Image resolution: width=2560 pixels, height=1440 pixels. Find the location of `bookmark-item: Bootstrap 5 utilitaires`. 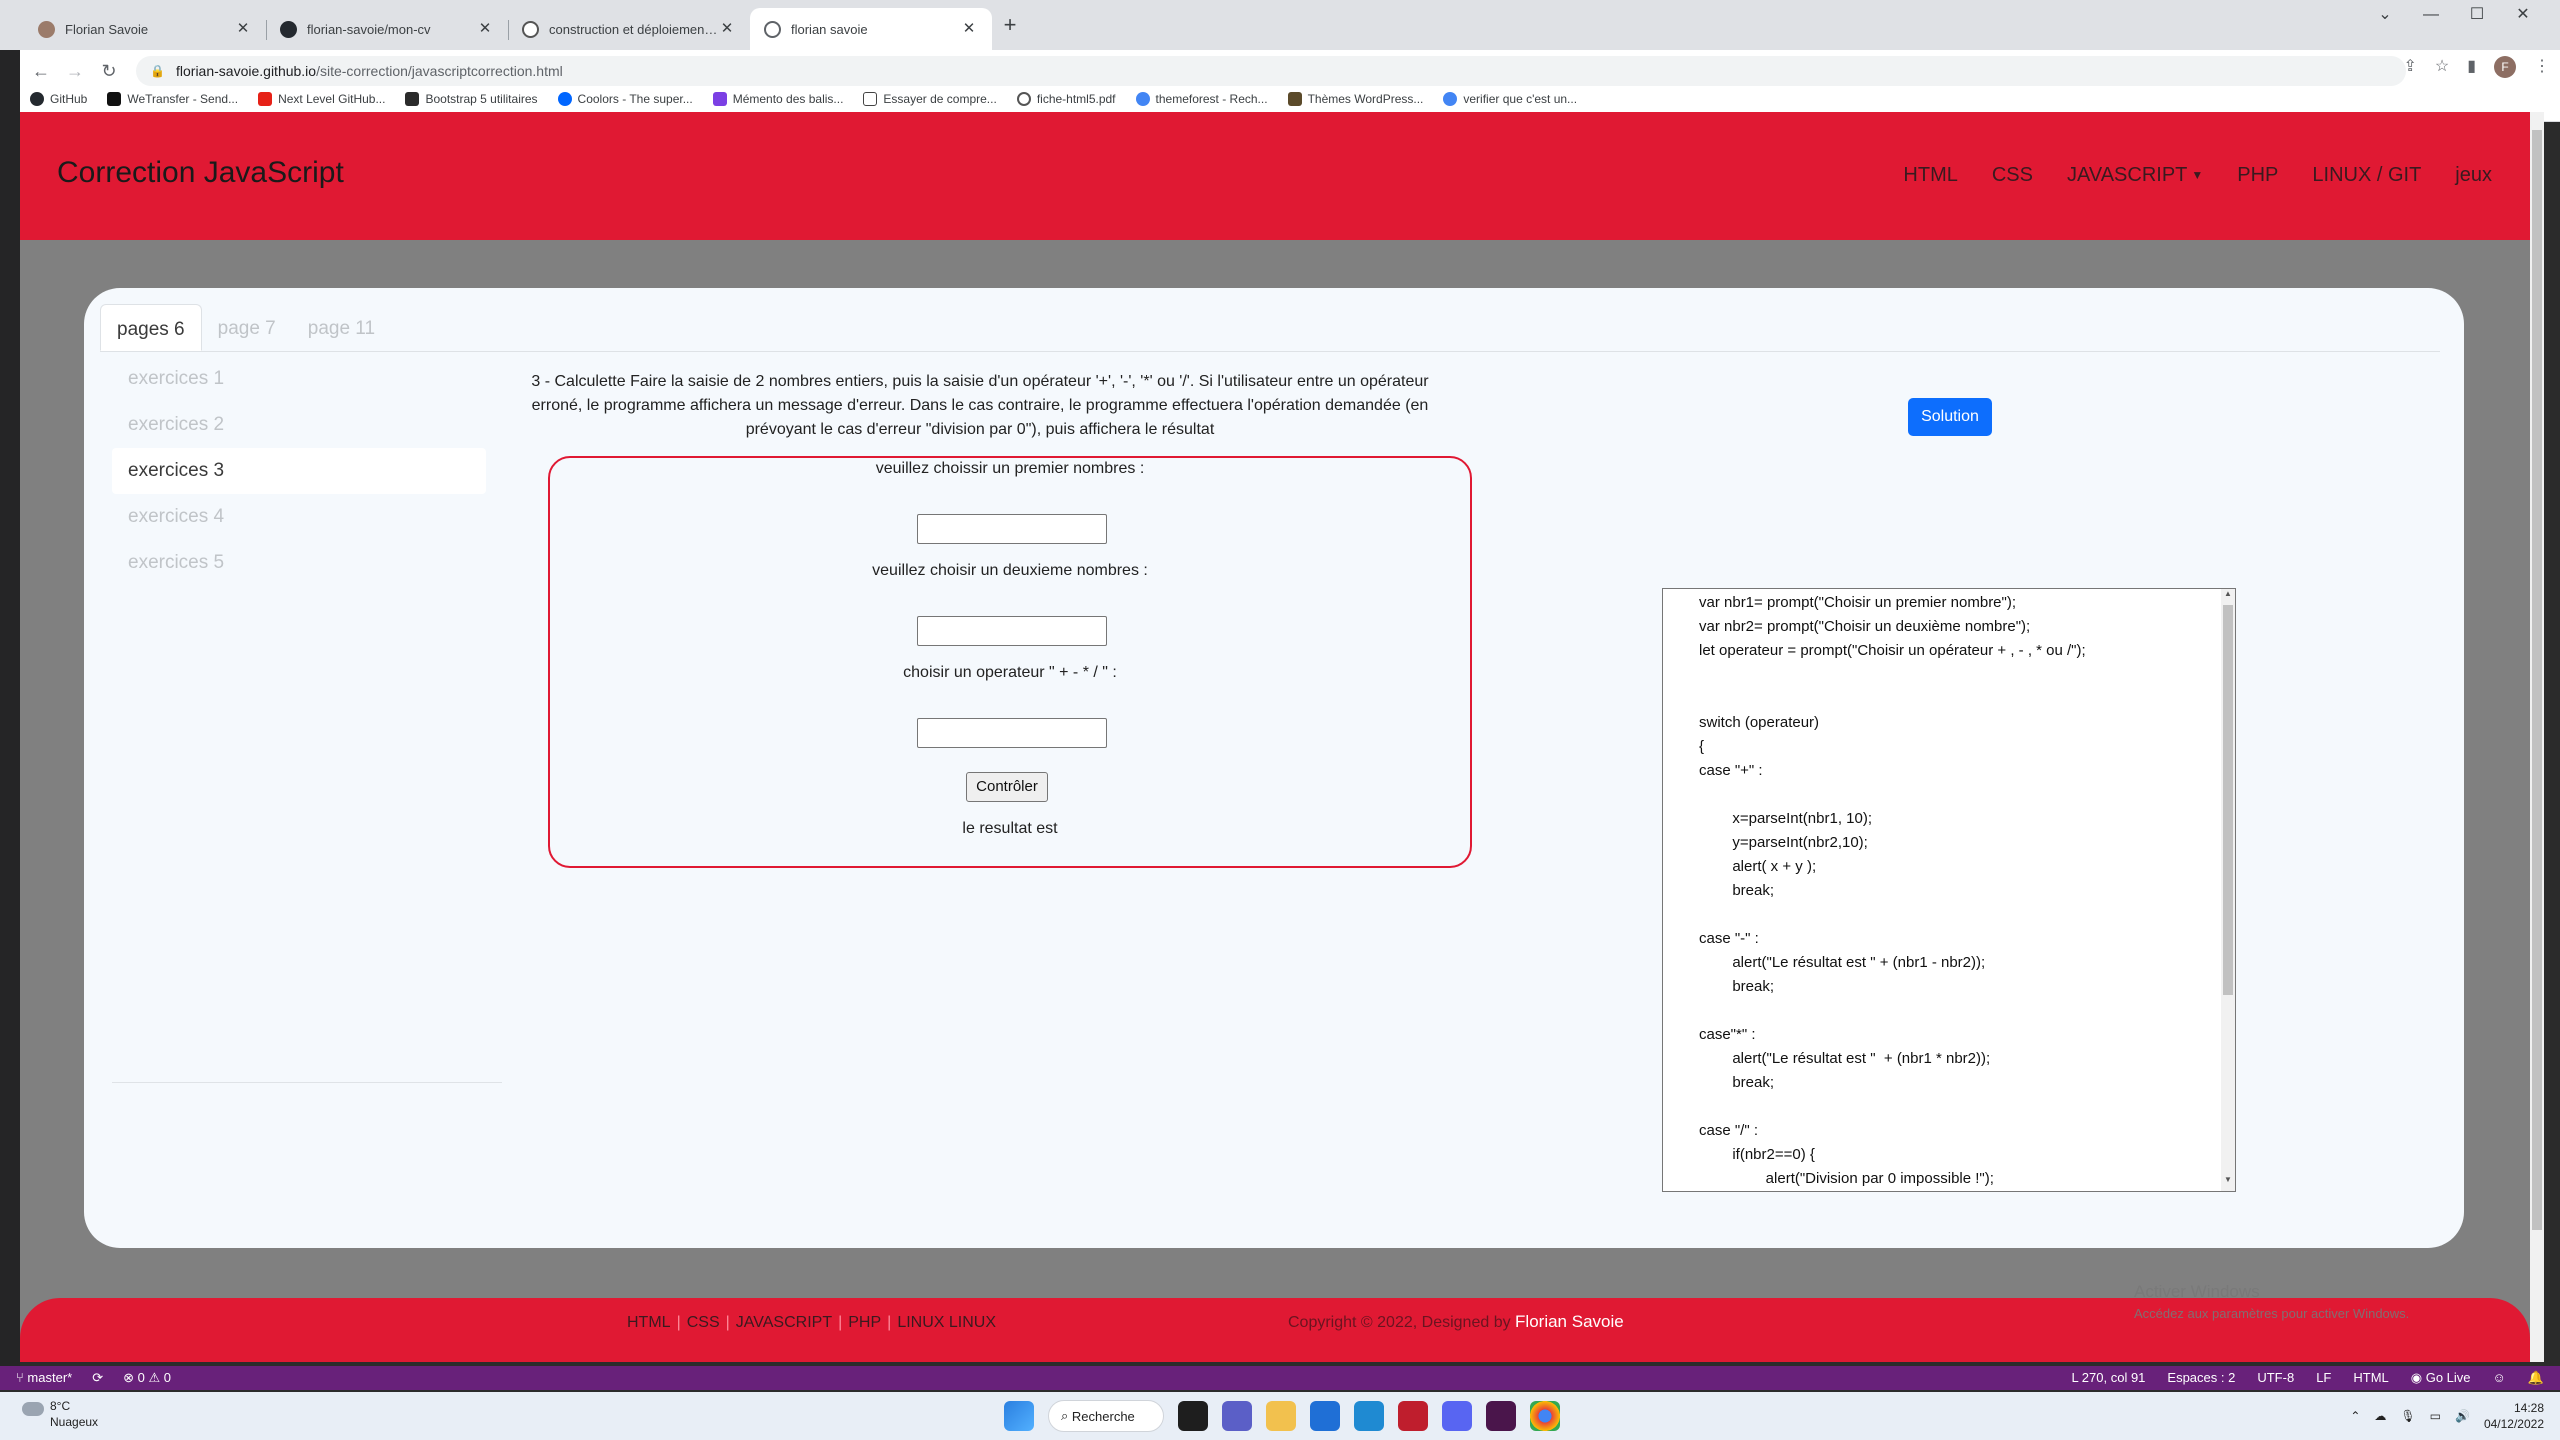

bookmark-item: Bootstrap 5 utilitaires is located at coordinates (471, 99).